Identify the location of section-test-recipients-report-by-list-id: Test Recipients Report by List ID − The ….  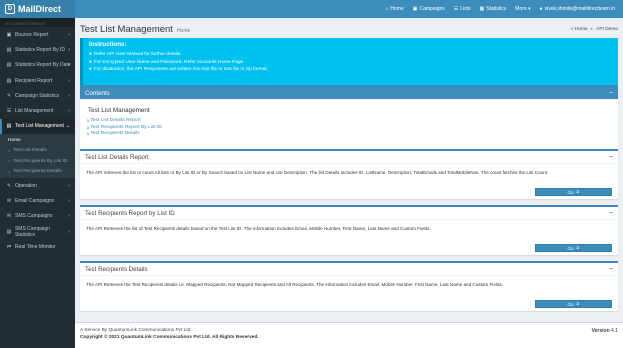
(349, 230).